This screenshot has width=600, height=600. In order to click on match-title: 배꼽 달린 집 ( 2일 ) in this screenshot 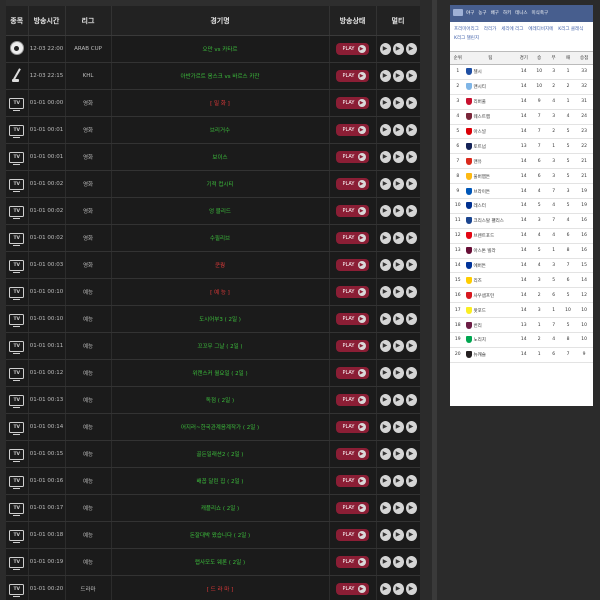, I will do `click(220, 481)`.